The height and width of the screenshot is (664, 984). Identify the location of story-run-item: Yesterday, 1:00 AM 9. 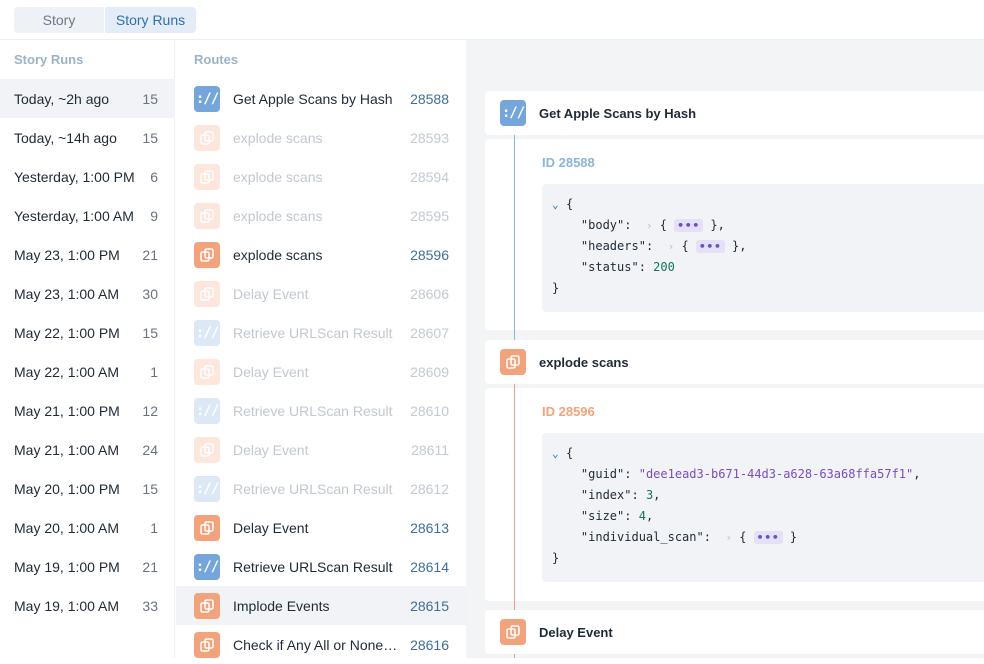
(87, 215).